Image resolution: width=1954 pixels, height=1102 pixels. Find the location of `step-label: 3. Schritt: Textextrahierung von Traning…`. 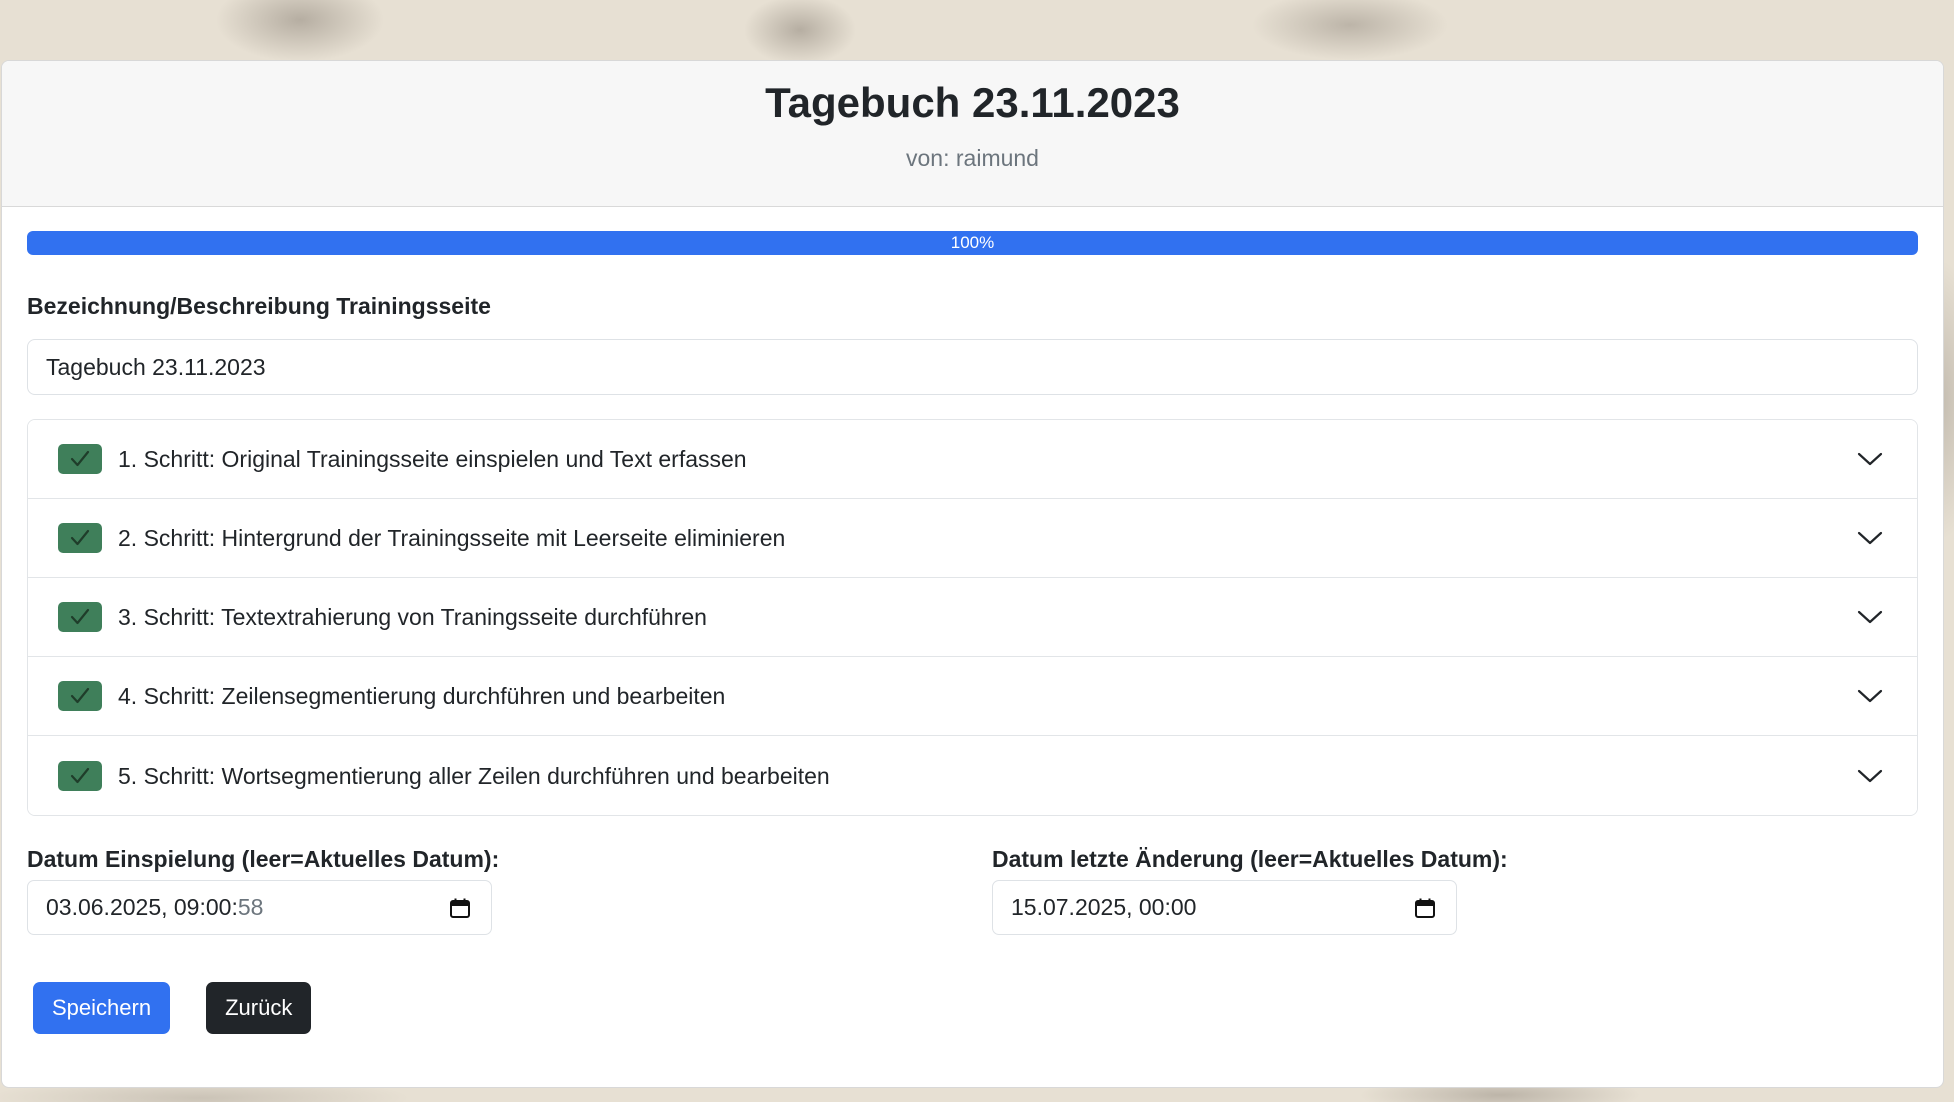

step-label: 3. Schritt: Textextrahierung von Traning… is located at coordinates (412, 617).